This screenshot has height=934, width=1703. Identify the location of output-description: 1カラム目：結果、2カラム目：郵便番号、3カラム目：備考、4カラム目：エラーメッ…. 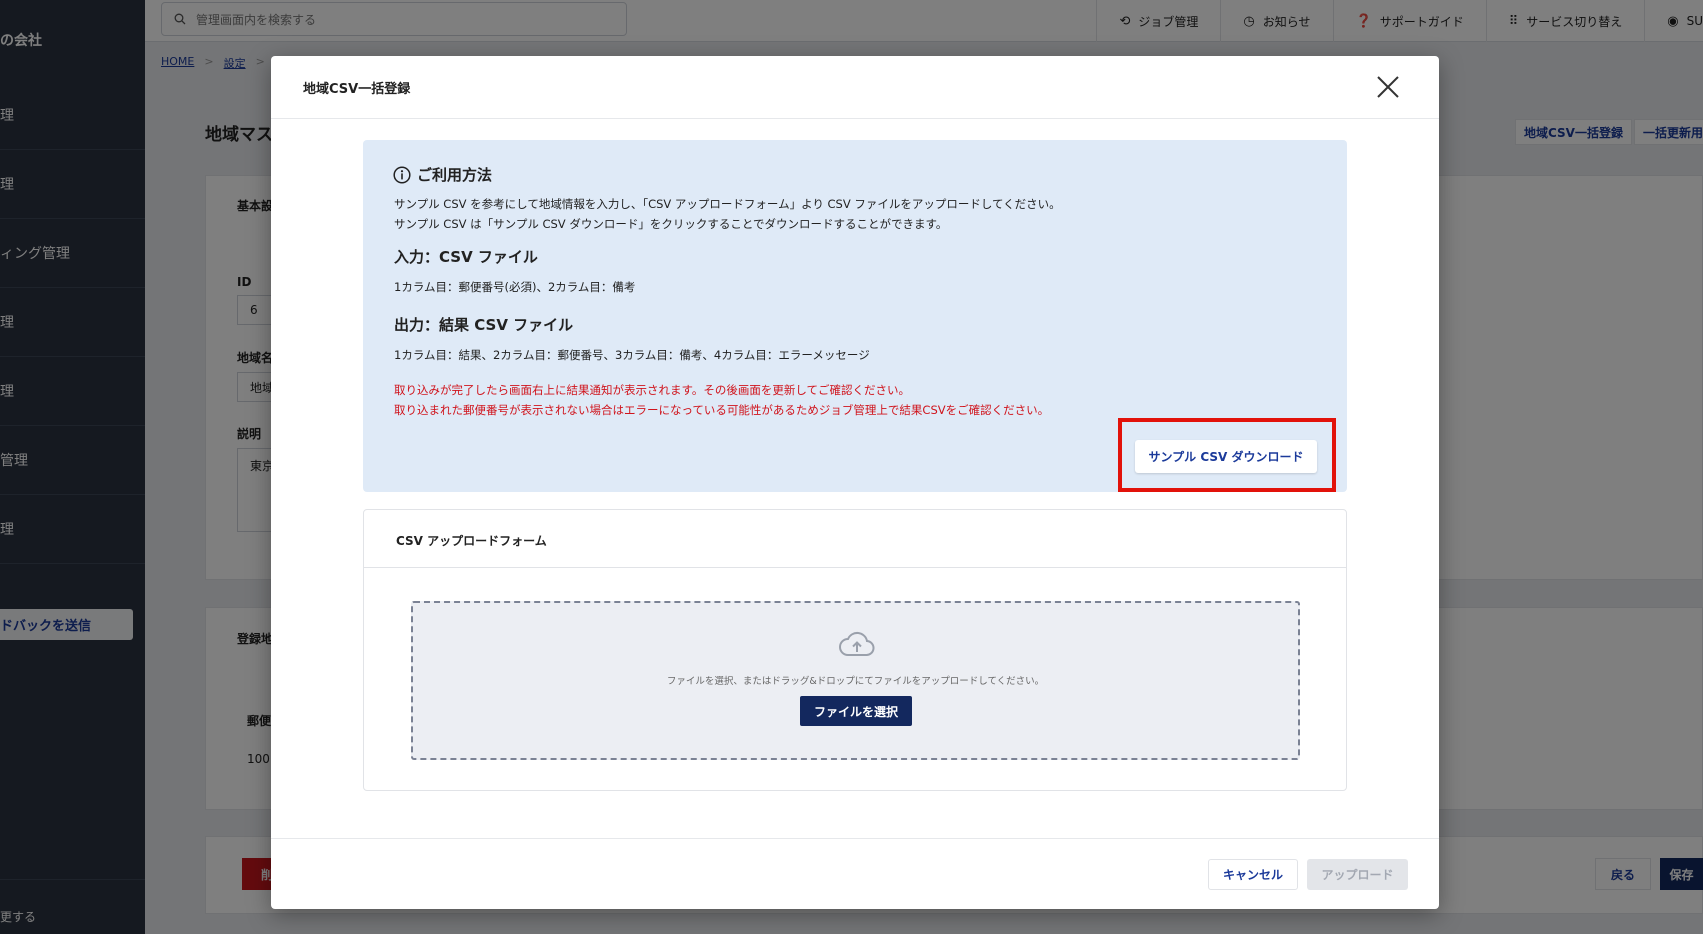
(632, 355).